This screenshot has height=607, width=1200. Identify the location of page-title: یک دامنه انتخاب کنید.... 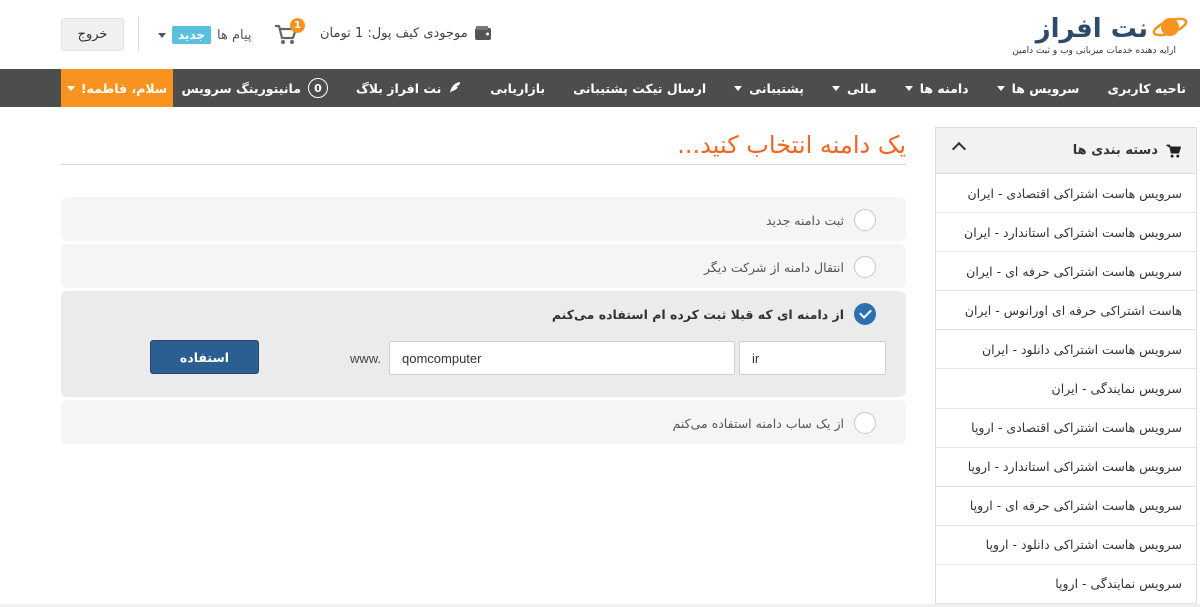
(791, 145).